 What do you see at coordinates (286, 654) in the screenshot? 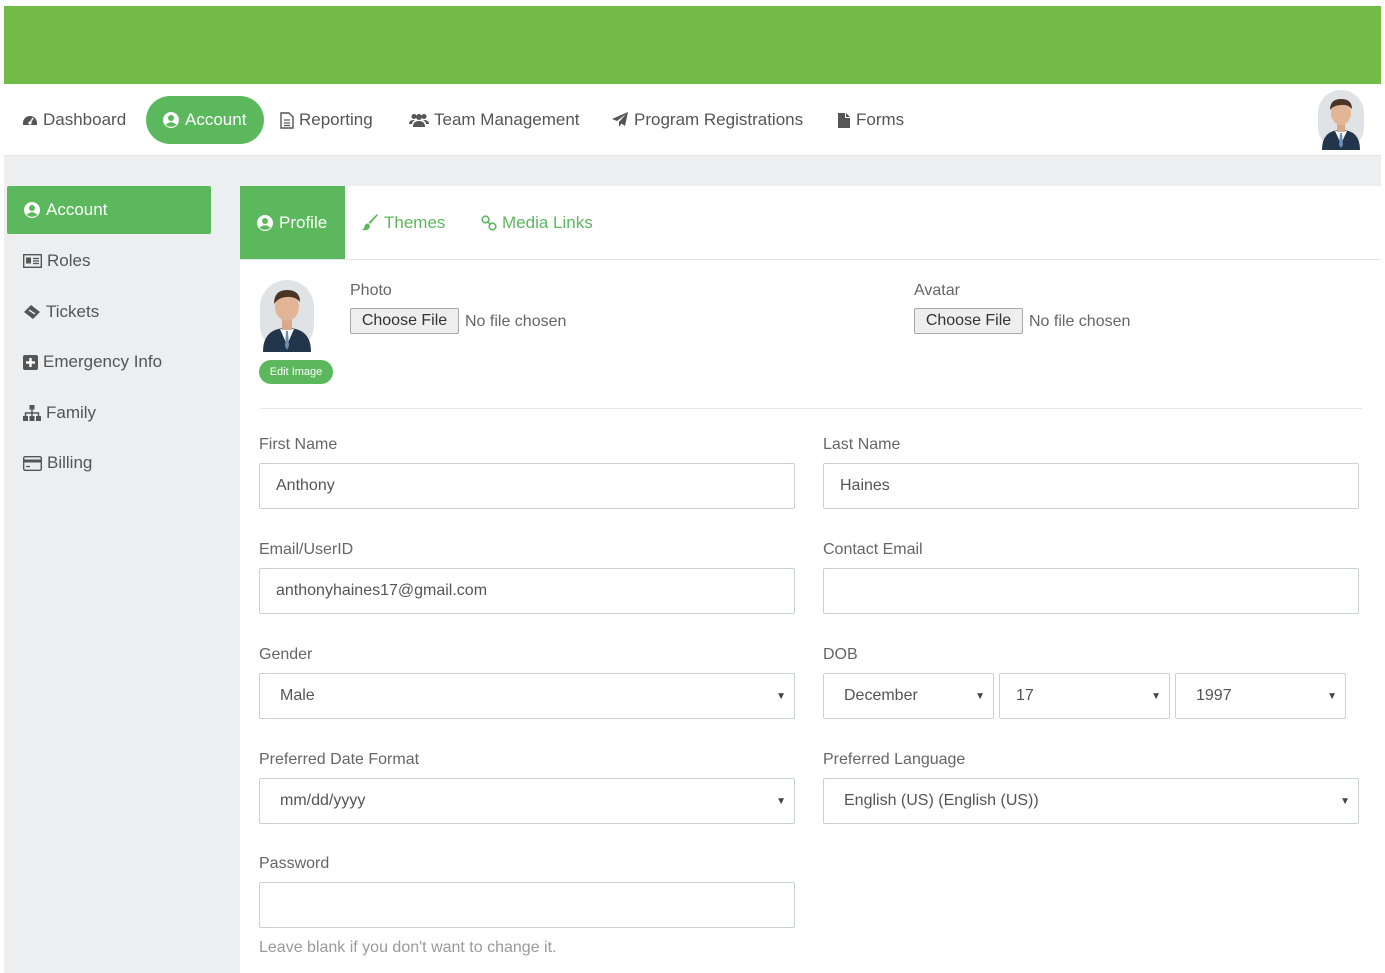
I see `gender-label: Gender` at bounding box center [286, 654].